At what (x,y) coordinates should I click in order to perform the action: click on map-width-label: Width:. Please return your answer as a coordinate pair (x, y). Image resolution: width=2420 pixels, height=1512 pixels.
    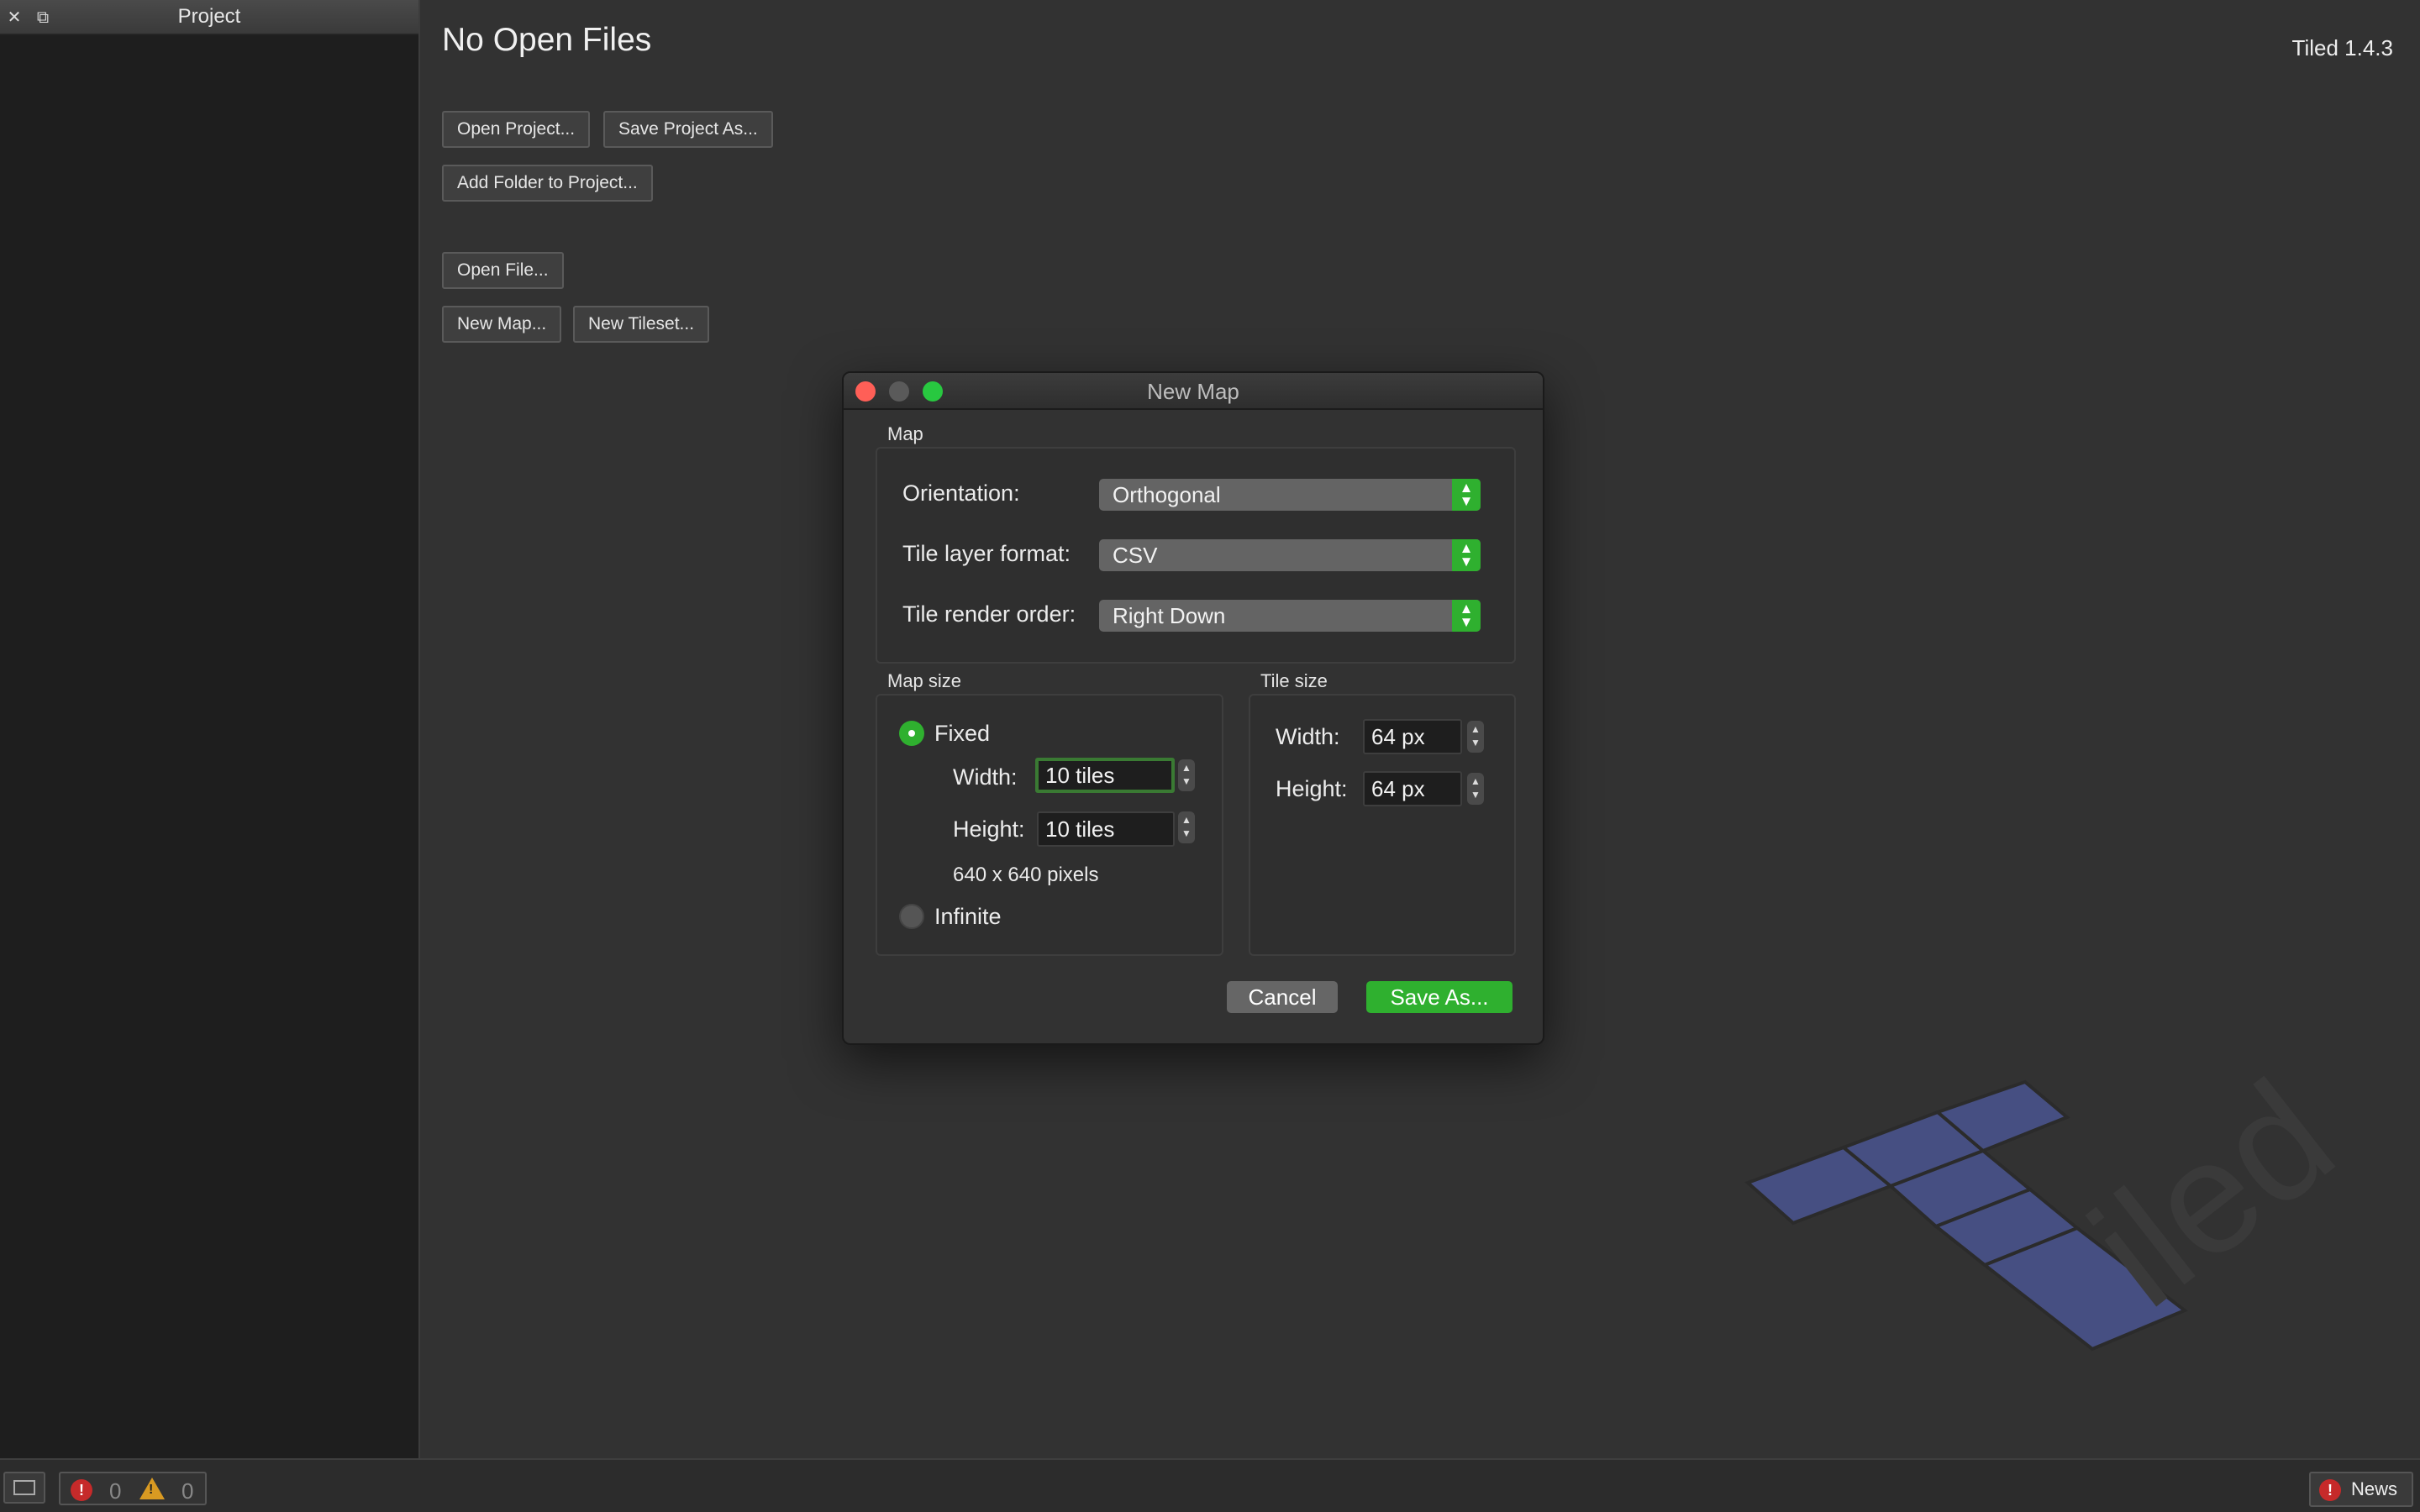
    Looking at the image, I should click on (986, 777).